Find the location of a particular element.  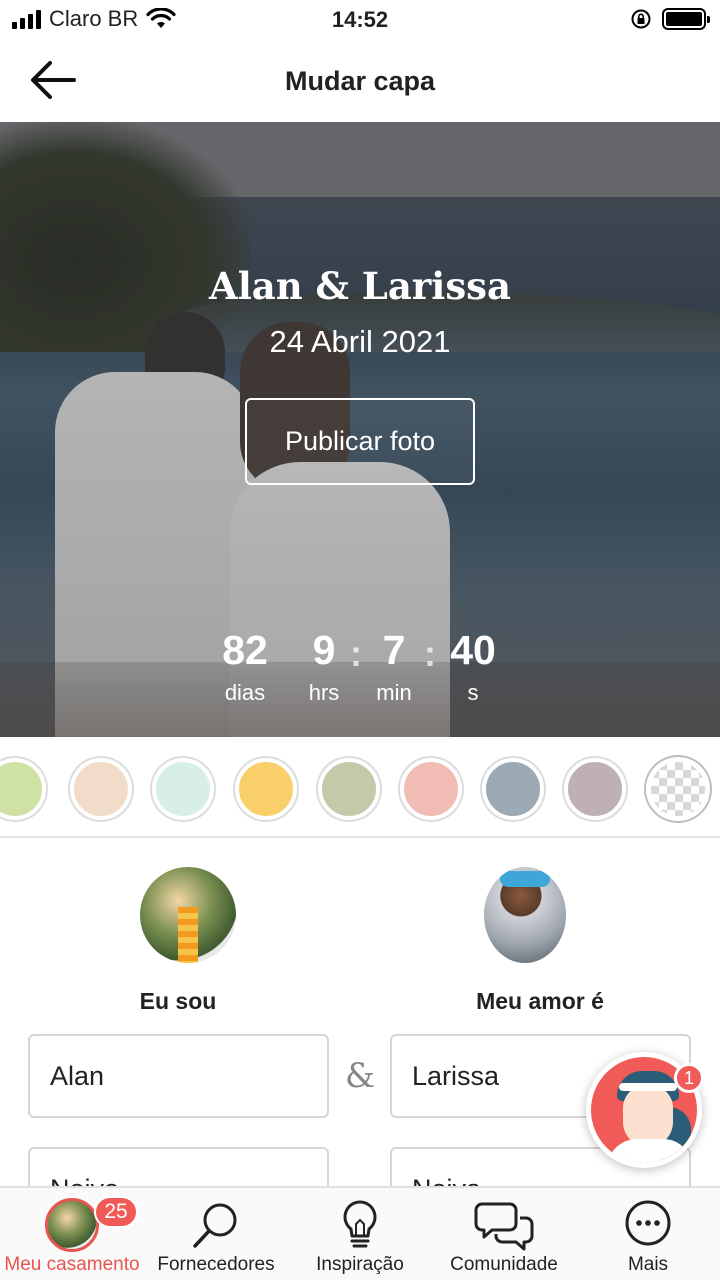

my-name-input: Alan is located at coordinates (178, 1076).